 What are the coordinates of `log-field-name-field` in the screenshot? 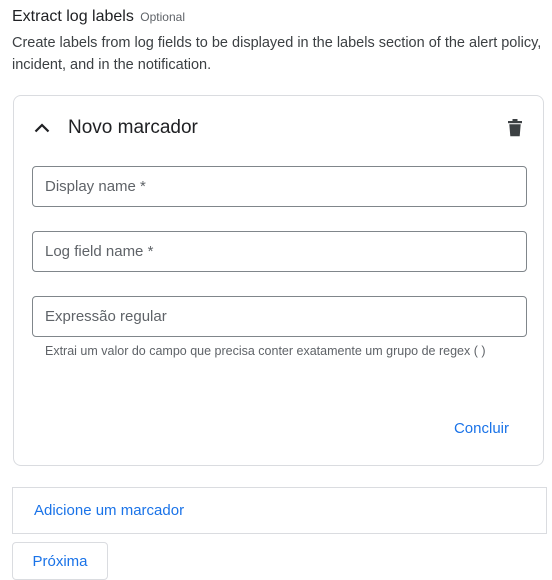 It's located at (279, 251).